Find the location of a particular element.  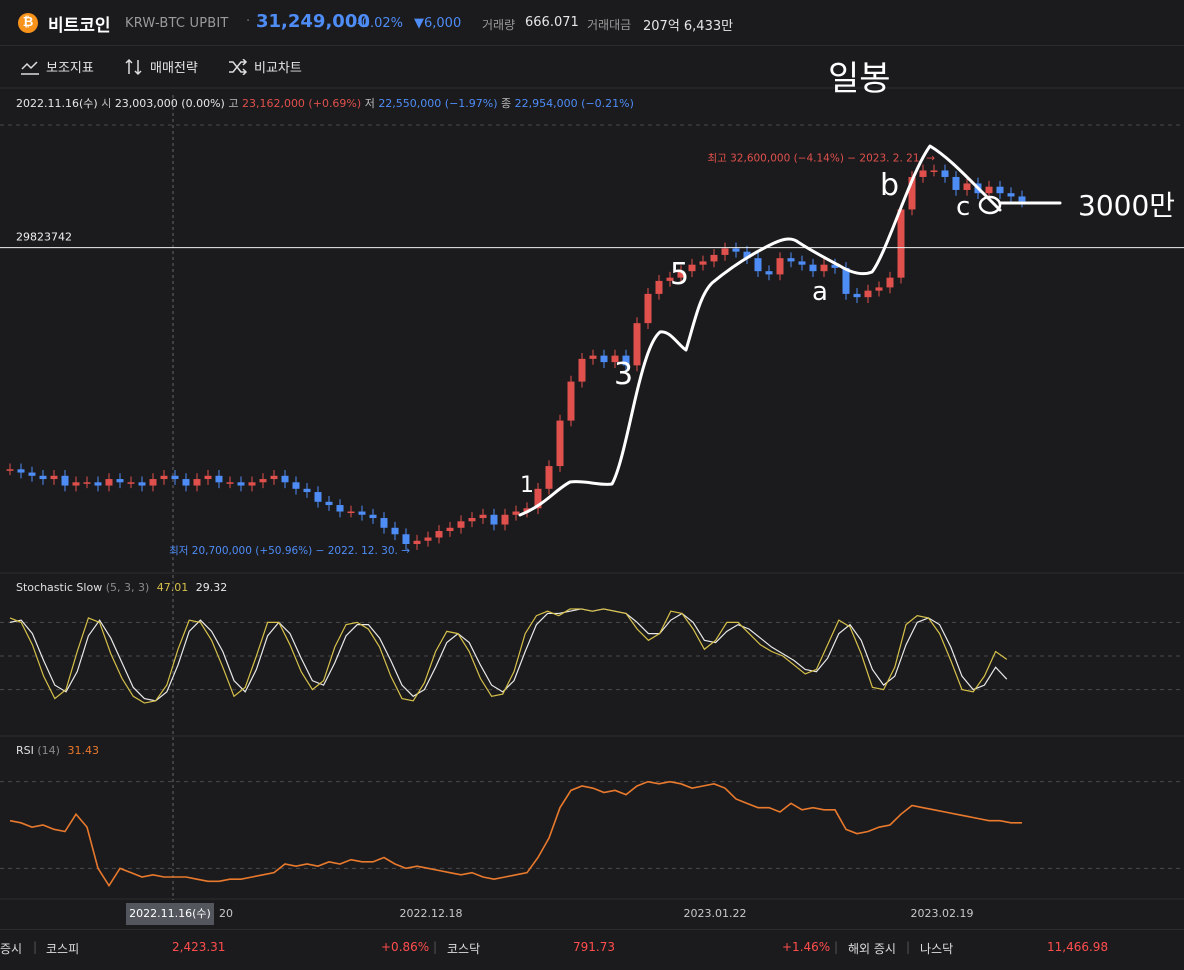

nasdaq-label: 나스닥 is located at coordinates (936, 948).